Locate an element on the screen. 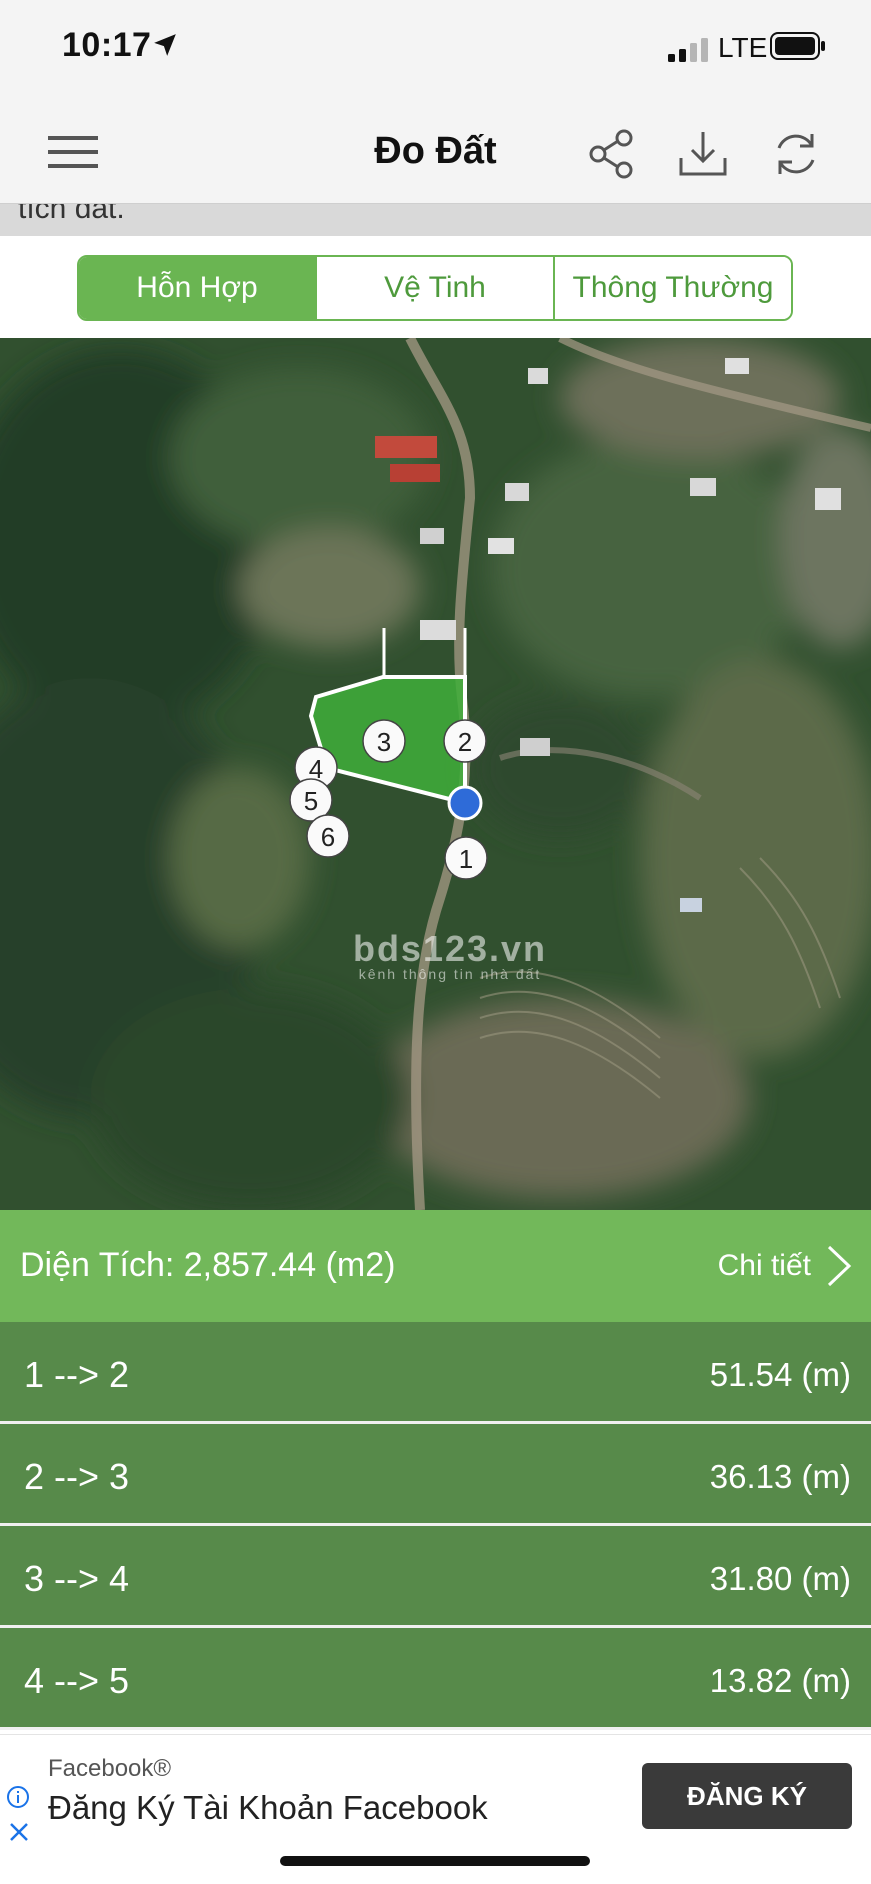 The height and width of the screenshot is (1884, 871). detail-label: Chi tiết is located at coordinates (764, 1265).